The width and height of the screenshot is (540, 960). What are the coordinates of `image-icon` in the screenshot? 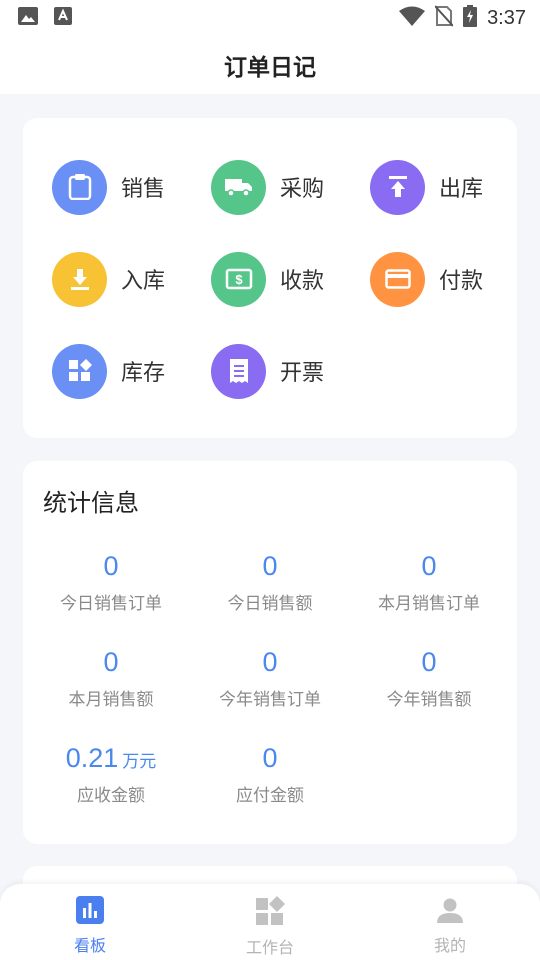 It's located at (28, 18).